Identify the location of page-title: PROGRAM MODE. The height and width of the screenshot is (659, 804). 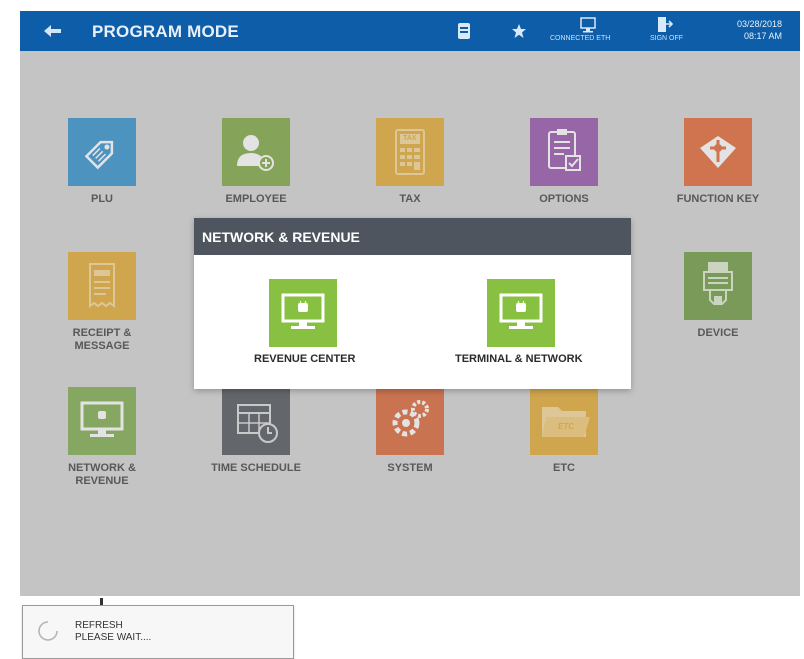
(165, 31).